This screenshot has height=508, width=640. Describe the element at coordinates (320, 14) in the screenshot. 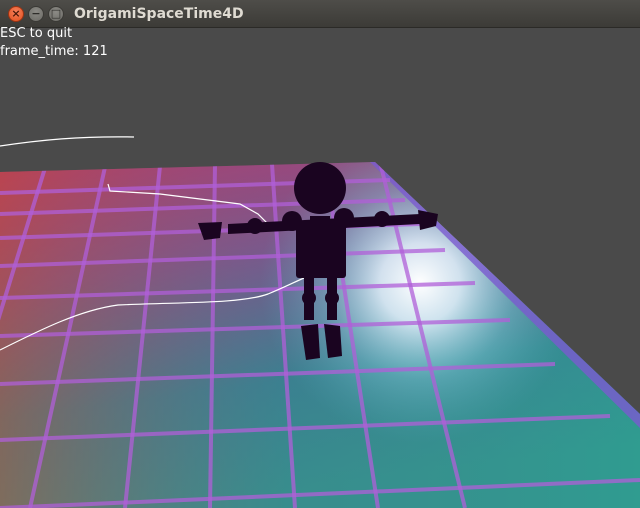

I see `title-bar: × − □ OrigamiSpaceTime4D` at that location.